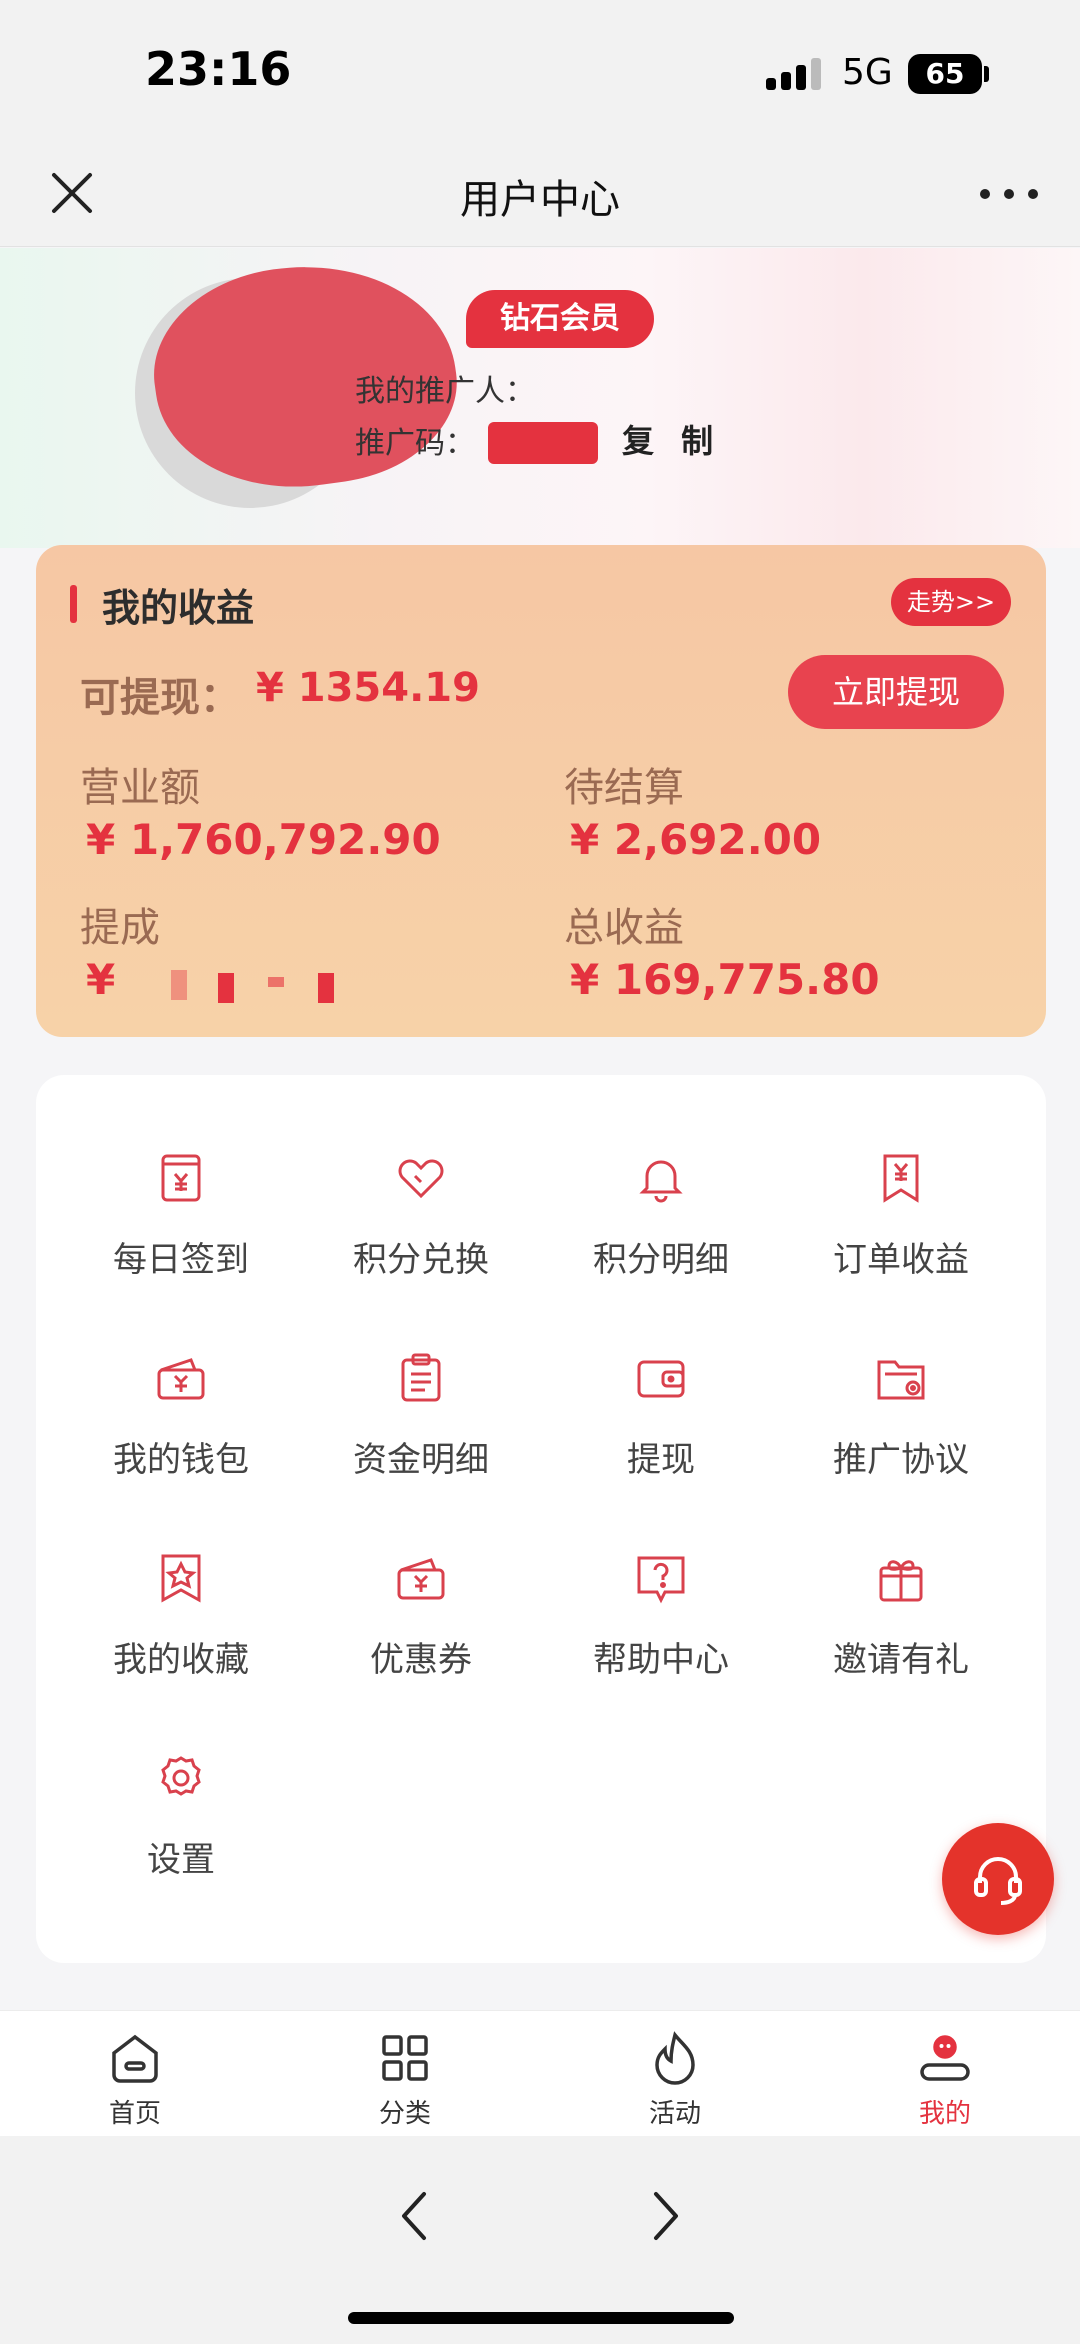 Image resolution: width=1080 pixels, height=2344 pixels. What do you see at coordinates (263, 839) in the screenshot?
I see `revenue-value: ¥ 1,760,792.90` at bounding box center [263, 839].